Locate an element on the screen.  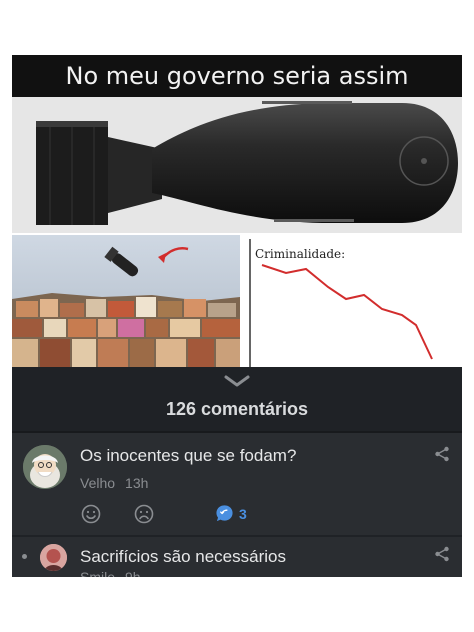
favela-illustration is located at coordinates (126, 301).